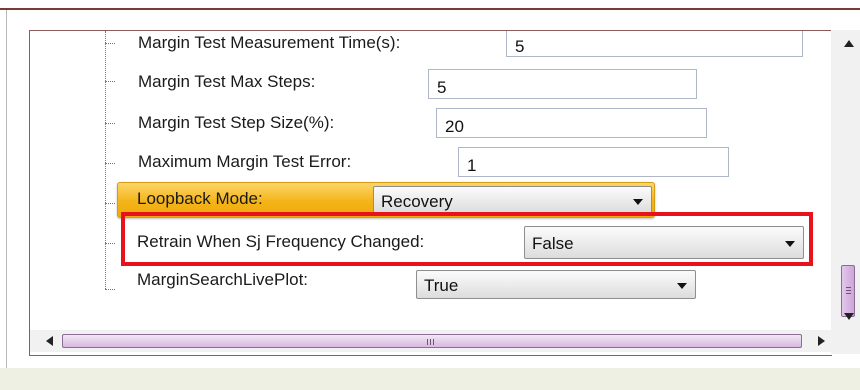 The image size is (860, 390). I want to click on vertical-scrollbar, so click(845, 180).